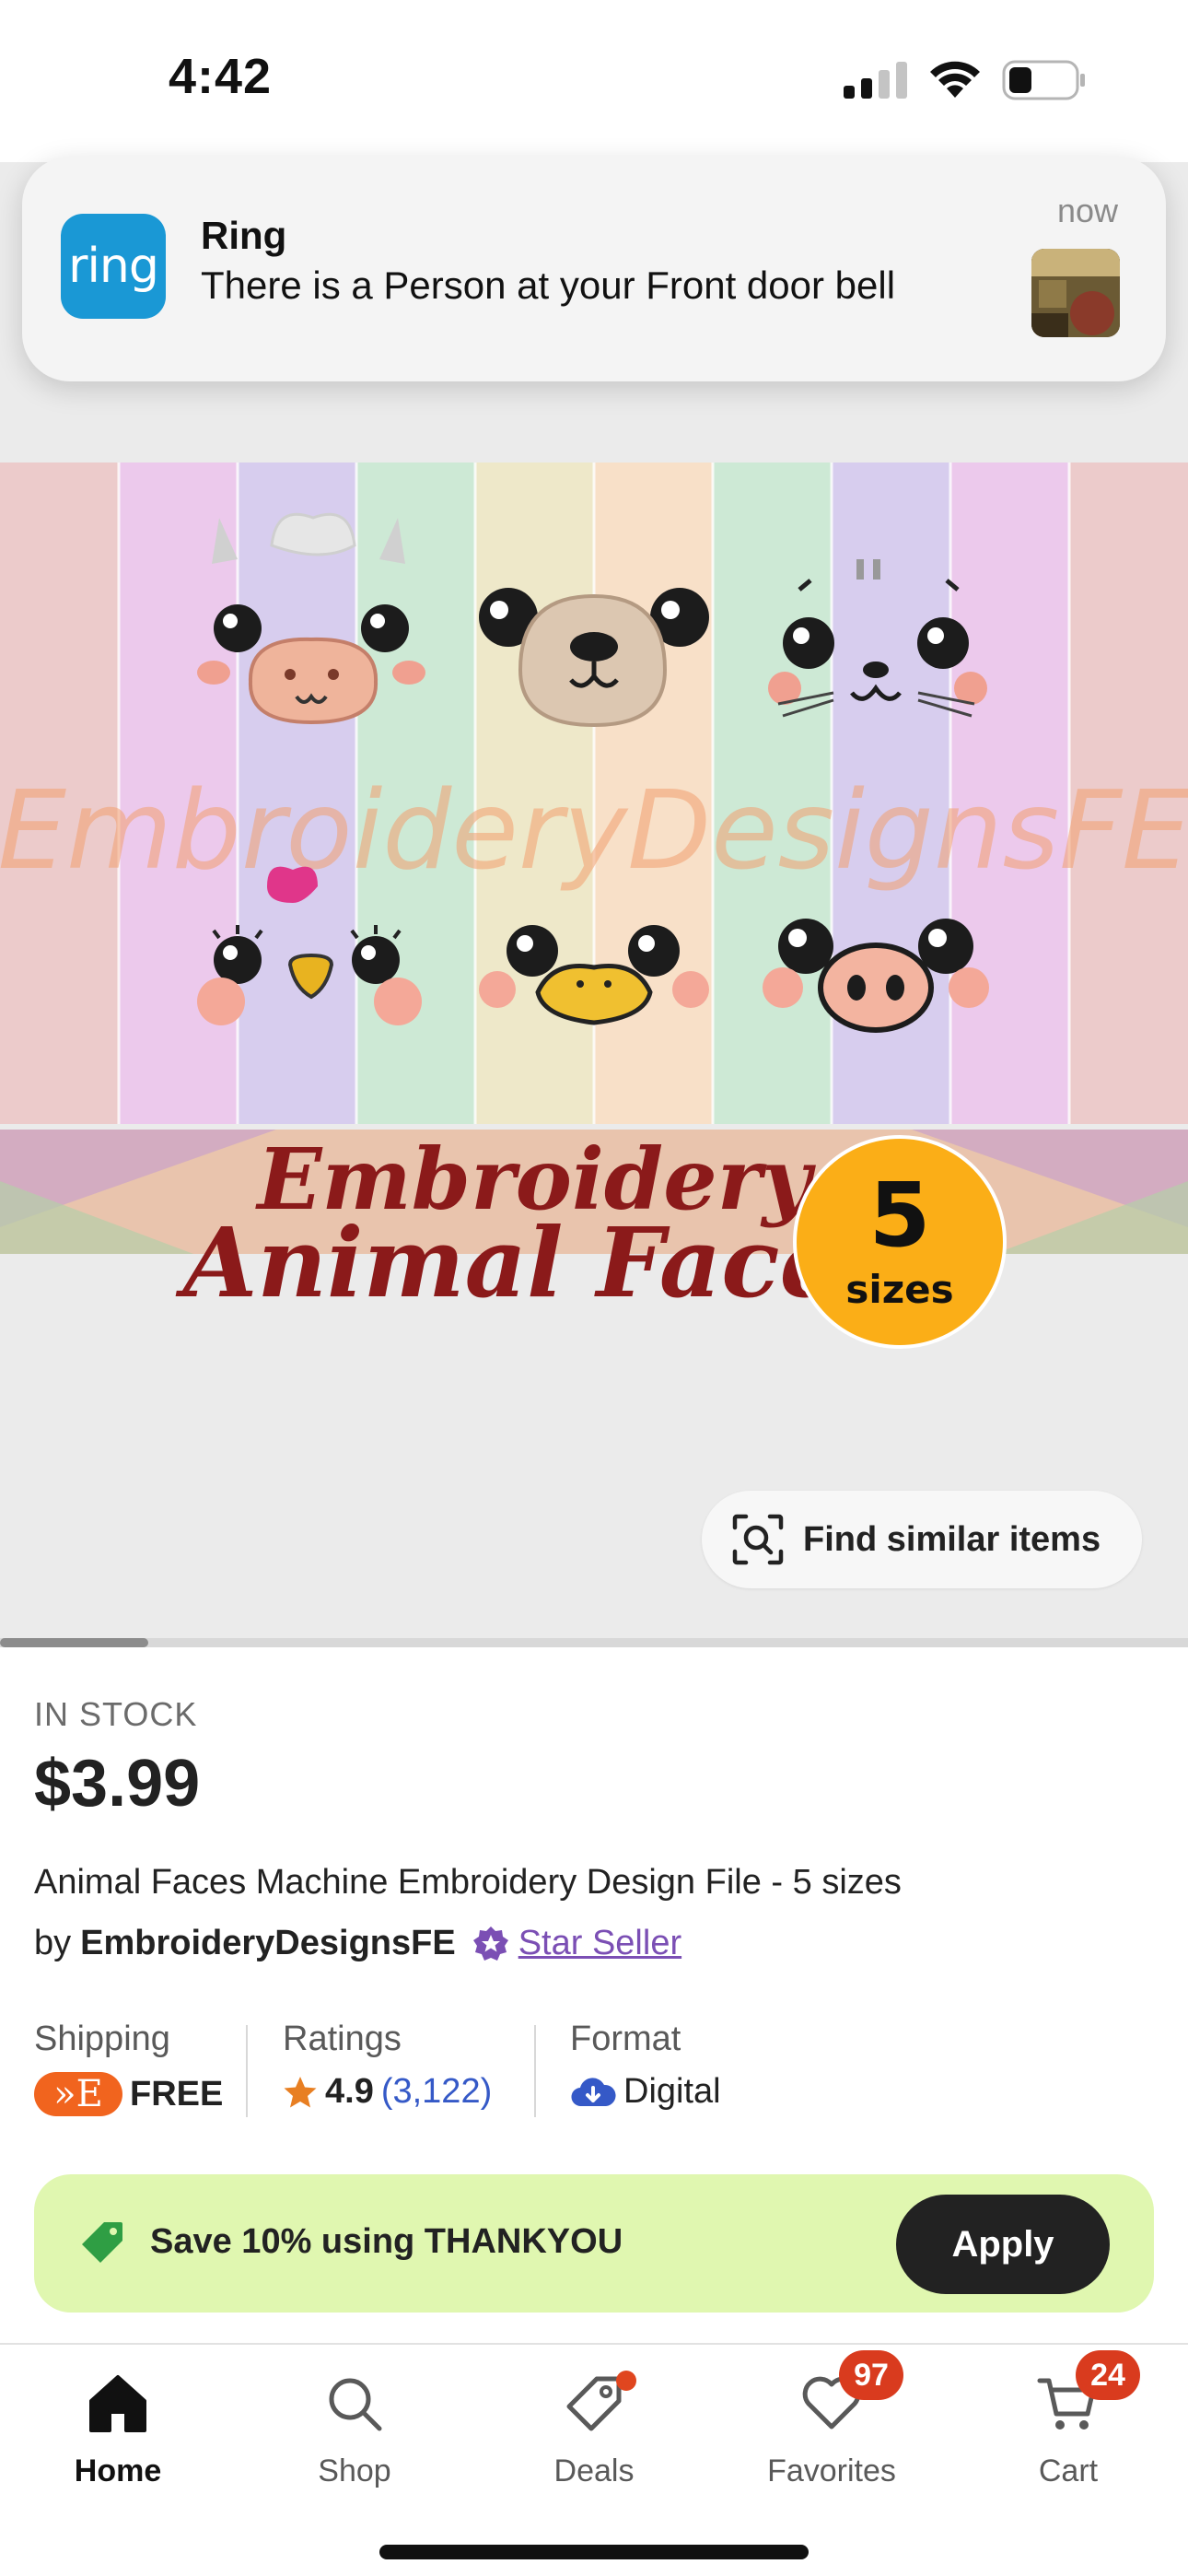 Image resolution: width=1188 pixels, height=2576 pixels. What do you see at coordinates (102, 2039) in the screenshot?
I see `shipping-label: Shipping` at bounding box center [102, 2039].